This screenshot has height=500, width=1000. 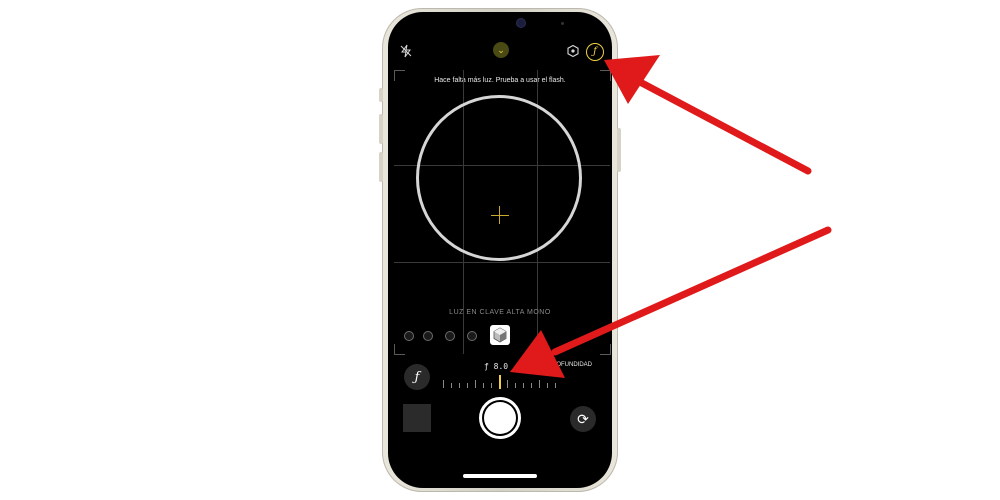 What do you see at coordinates (595, 52) in the screenshot?
I see `aperture-icon: ƒ` at bounding box center [595, 52].